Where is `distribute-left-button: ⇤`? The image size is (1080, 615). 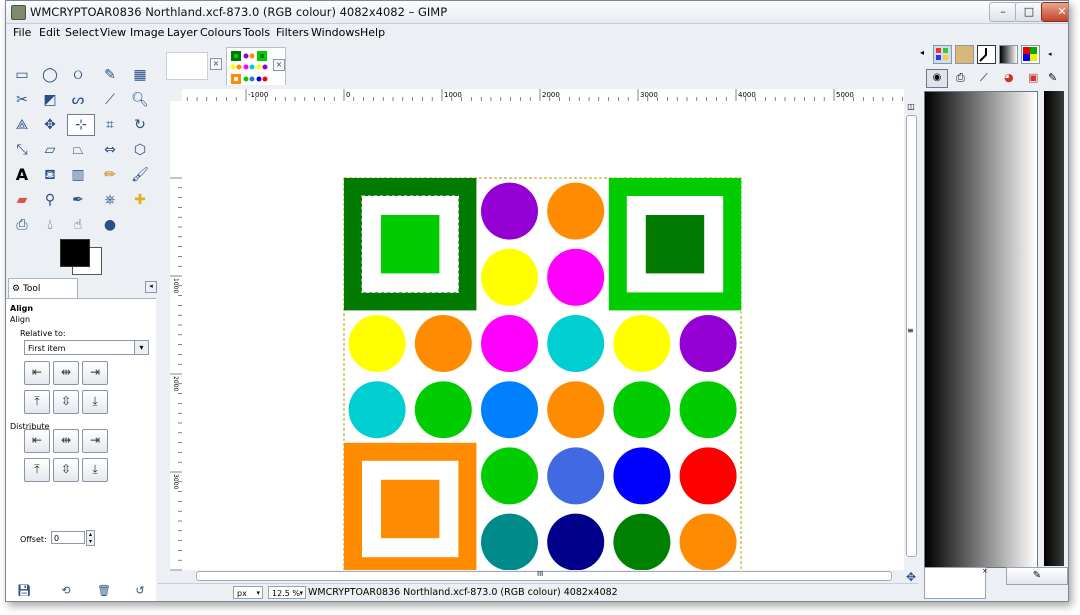
distribute-left-button: ⇤ is located at coordinates (37, 441).